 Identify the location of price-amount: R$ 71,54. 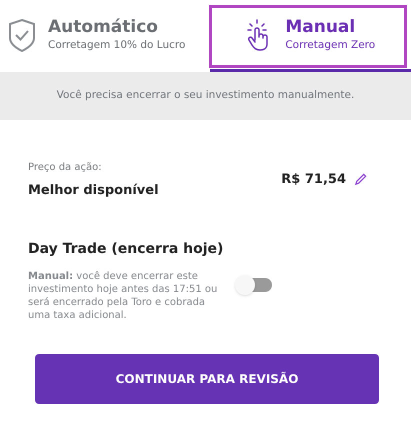
(313, 180).